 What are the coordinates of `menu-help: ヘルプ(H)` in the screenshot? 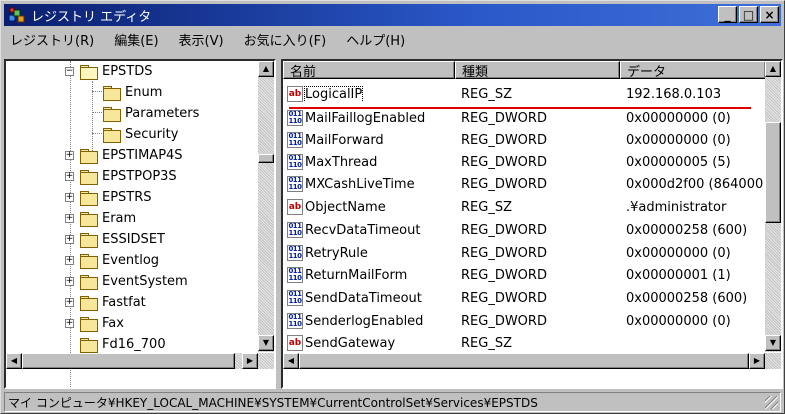 It's located at (375, 39).